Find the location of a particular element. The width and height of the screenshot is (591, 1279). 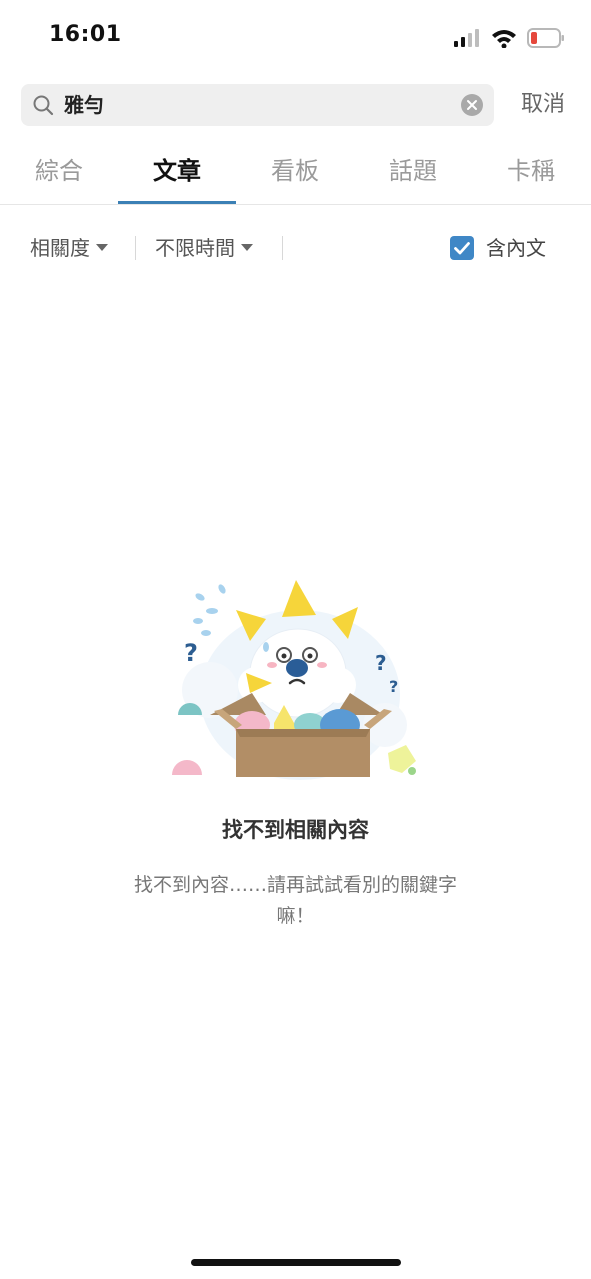

search-result-tabs: 綜合 文章 看板 話題 卡稱 is located at coordinates (295, 172).